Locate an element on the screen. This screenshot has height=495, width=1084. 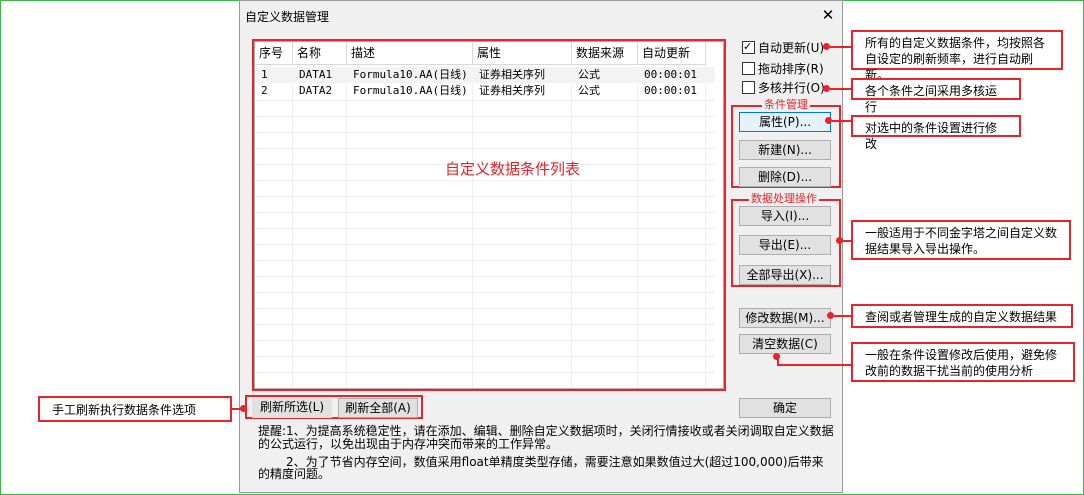
note-line: 的精度问题。 is located at coordinates (294, 474).